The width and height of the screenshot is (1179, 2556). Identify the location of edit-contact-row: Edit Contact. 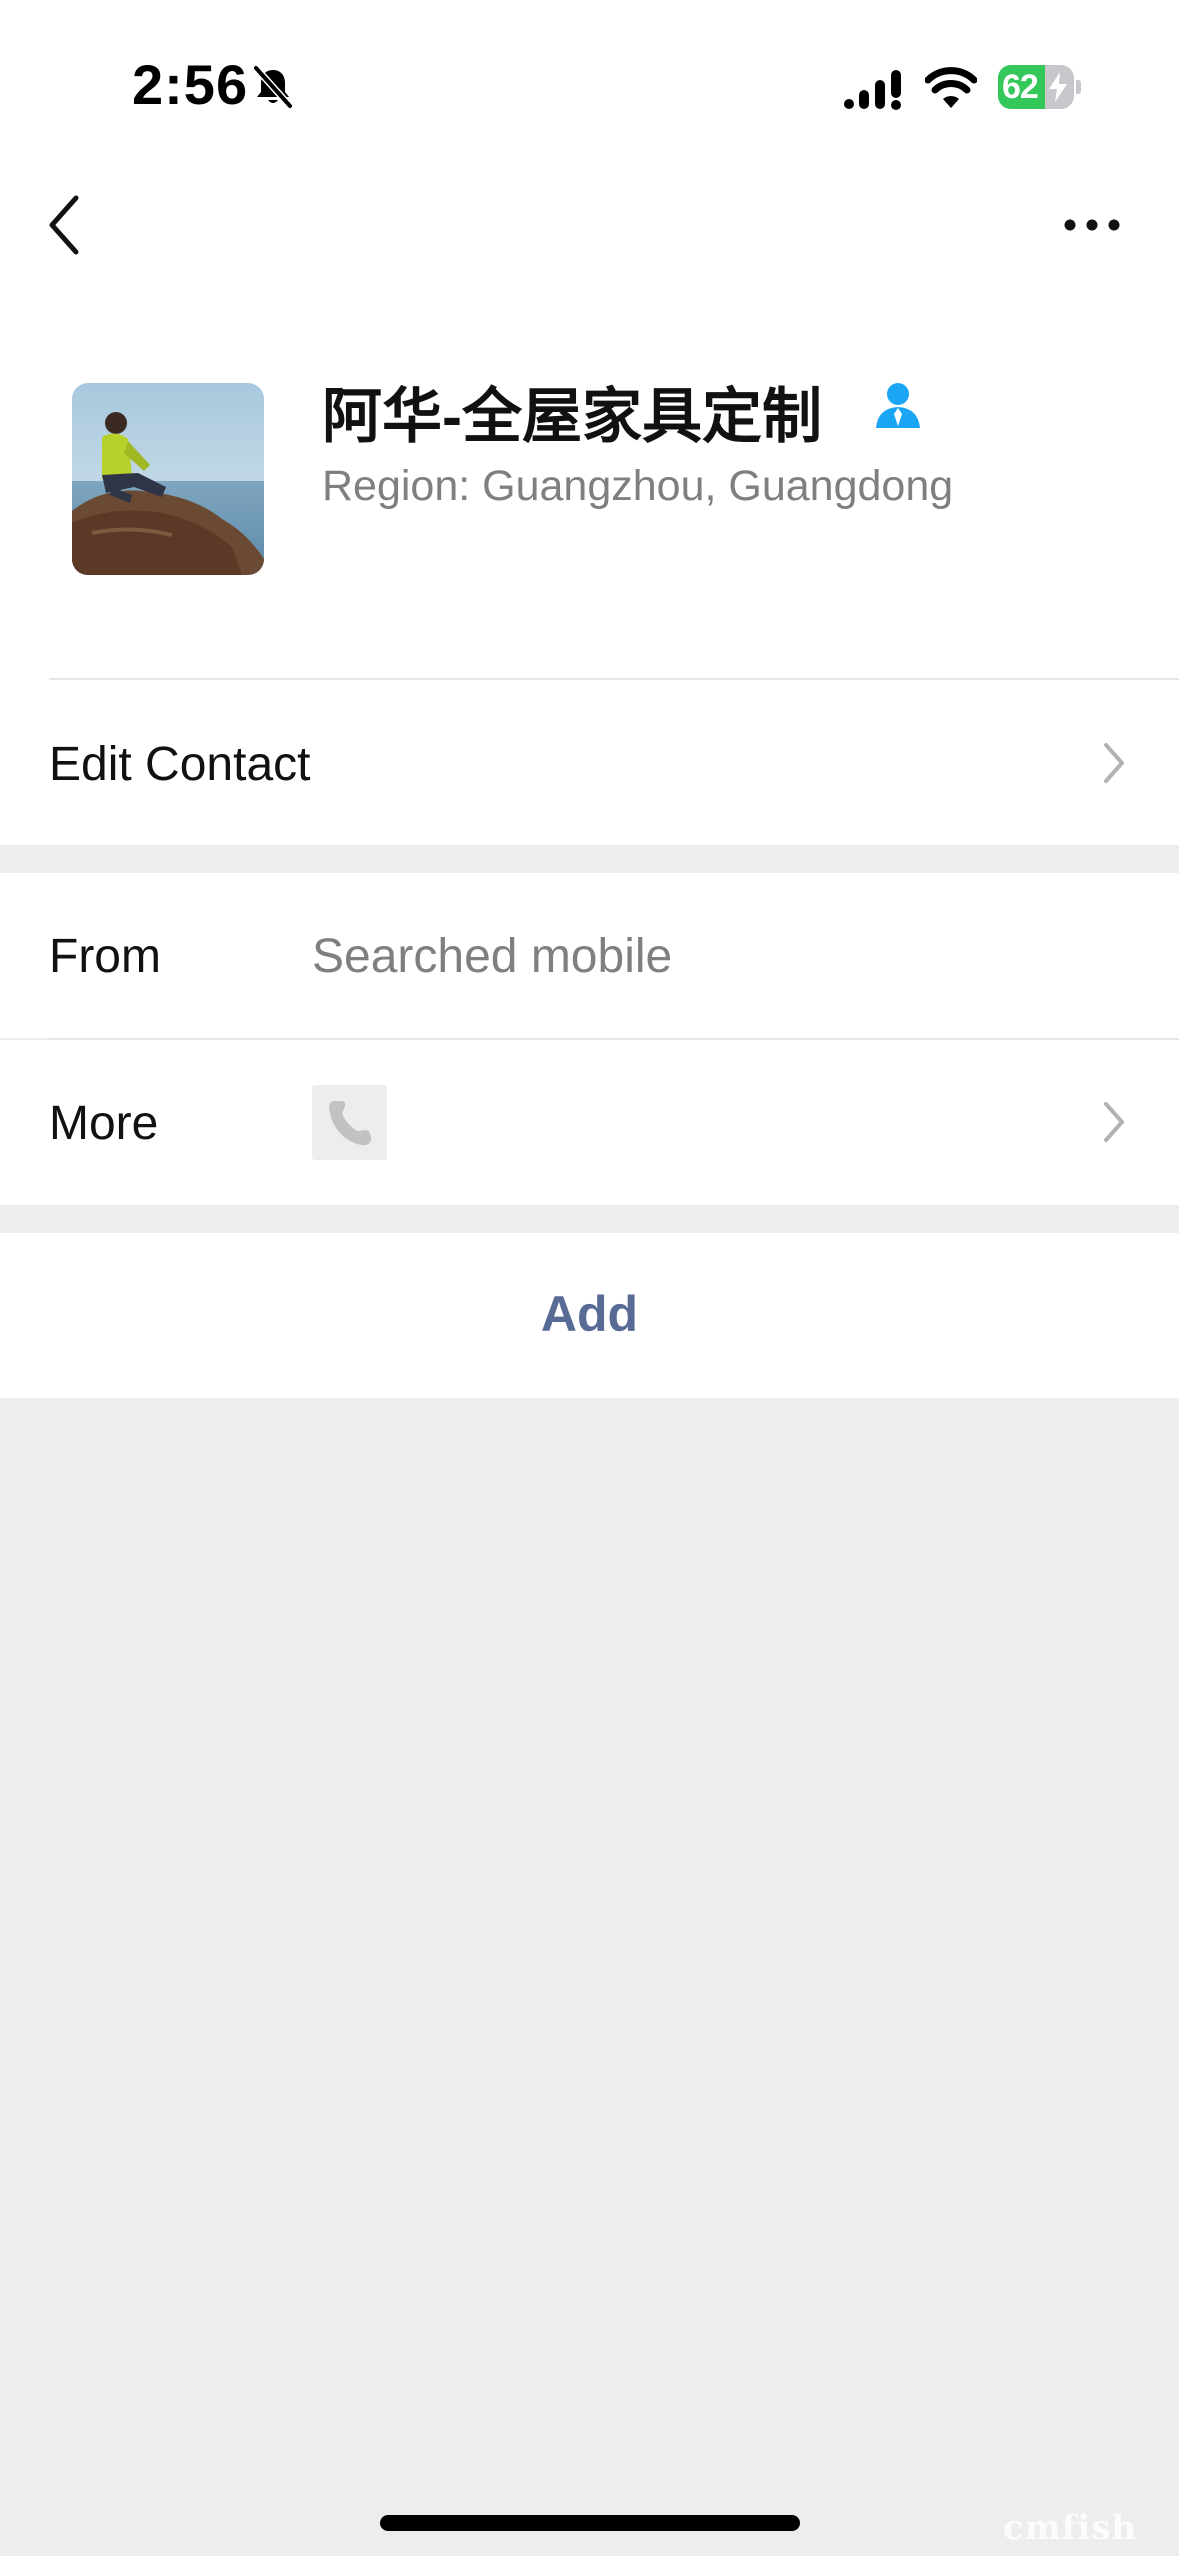
(589, 762).